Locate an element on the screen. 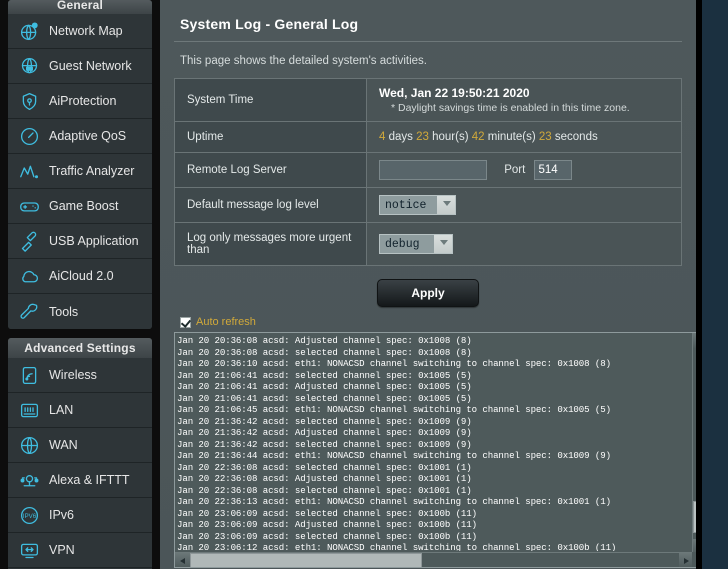 This screenshot has height=569, width=728. uptime-minutes-unit: minute(s) is located at coordinates (511, 137).